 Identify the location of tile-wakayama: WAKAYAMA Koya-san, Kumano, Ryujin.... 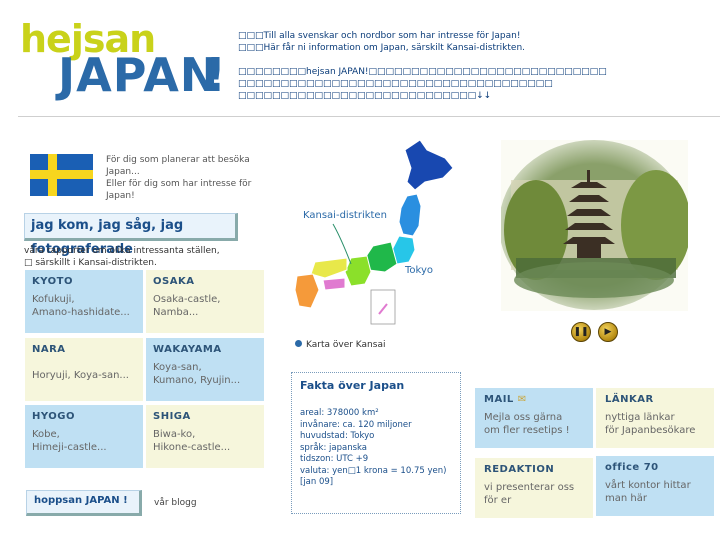
(205, 369).